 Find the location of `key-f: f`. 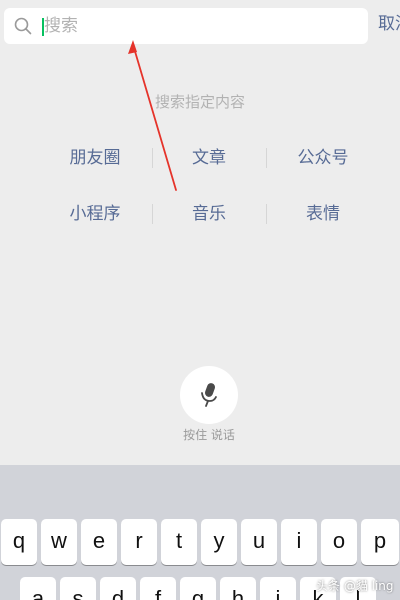

key-f: f is located at coordinates (158, 588).